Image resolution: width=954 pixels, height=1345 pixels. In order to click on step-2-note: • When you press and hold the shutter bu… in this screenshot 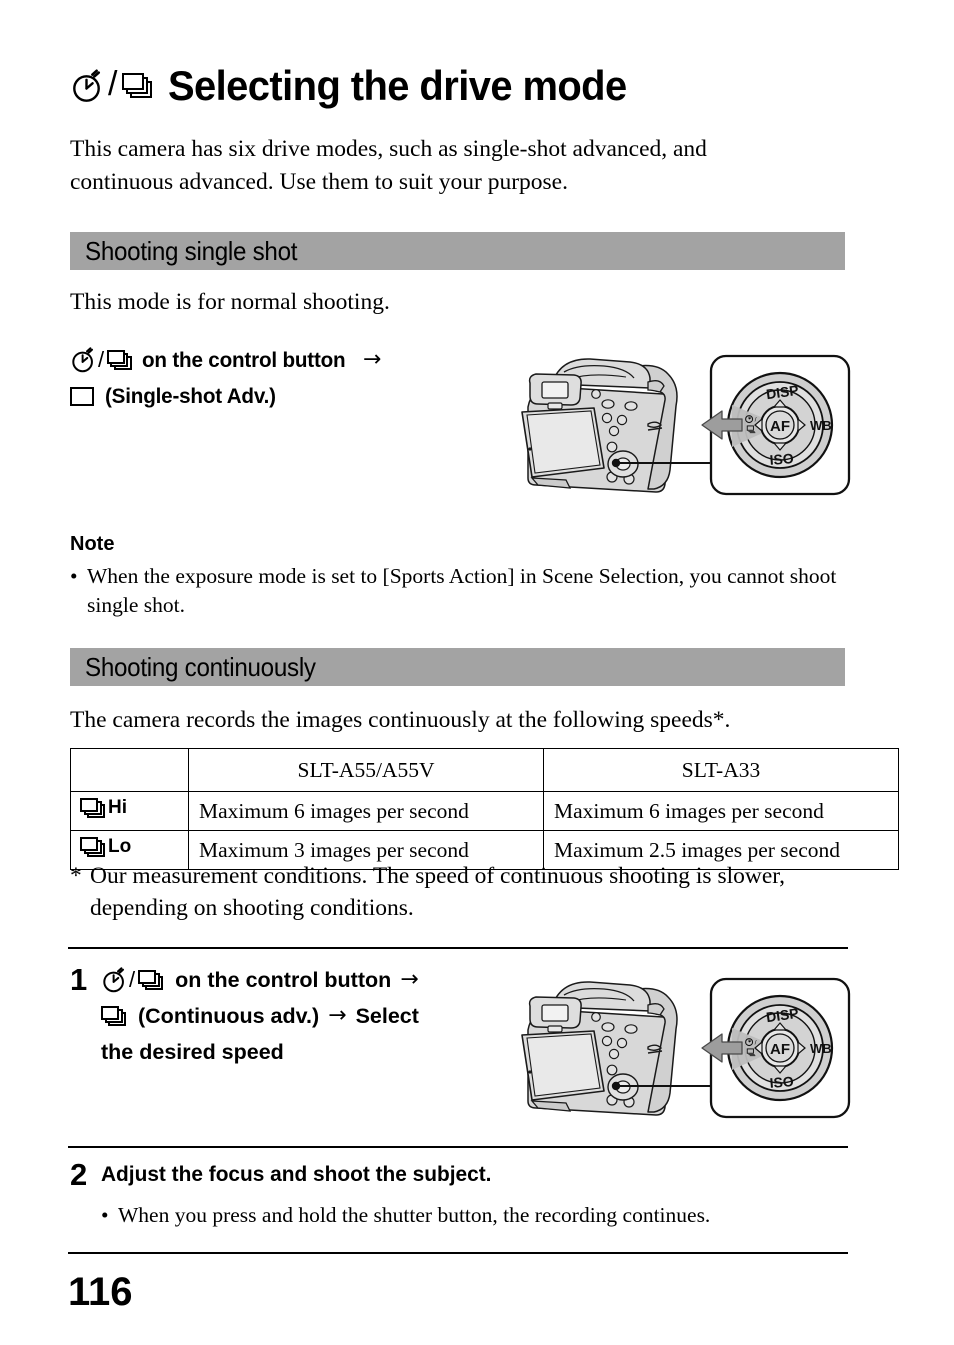, I will do `click(481, 1215)`.